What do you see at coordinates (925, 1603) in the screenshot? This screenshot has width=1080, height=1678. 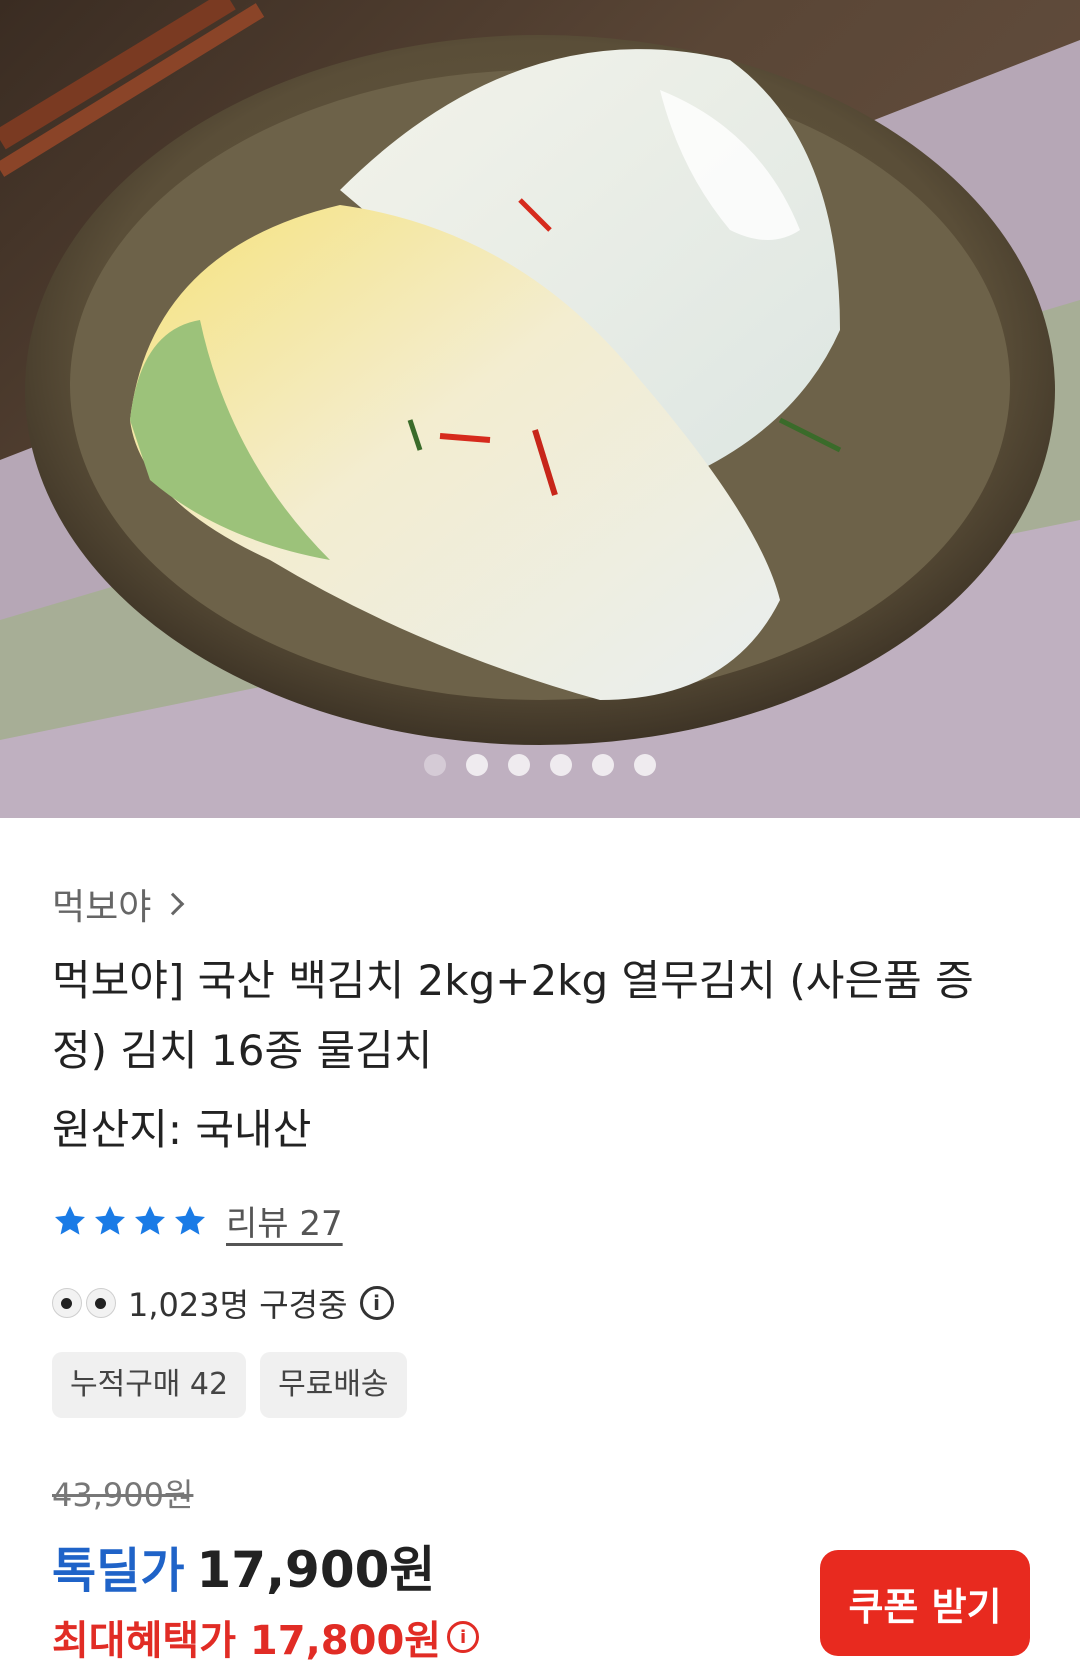 I see `coupon-button: 쿠폰 받기` at bounding box center [925, 1603].